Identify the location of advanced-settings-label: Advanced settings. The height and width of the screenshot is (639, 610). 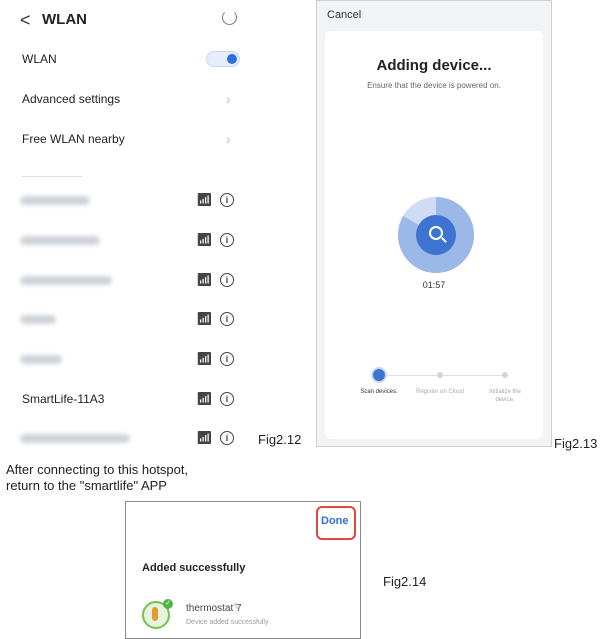
(71, 99).